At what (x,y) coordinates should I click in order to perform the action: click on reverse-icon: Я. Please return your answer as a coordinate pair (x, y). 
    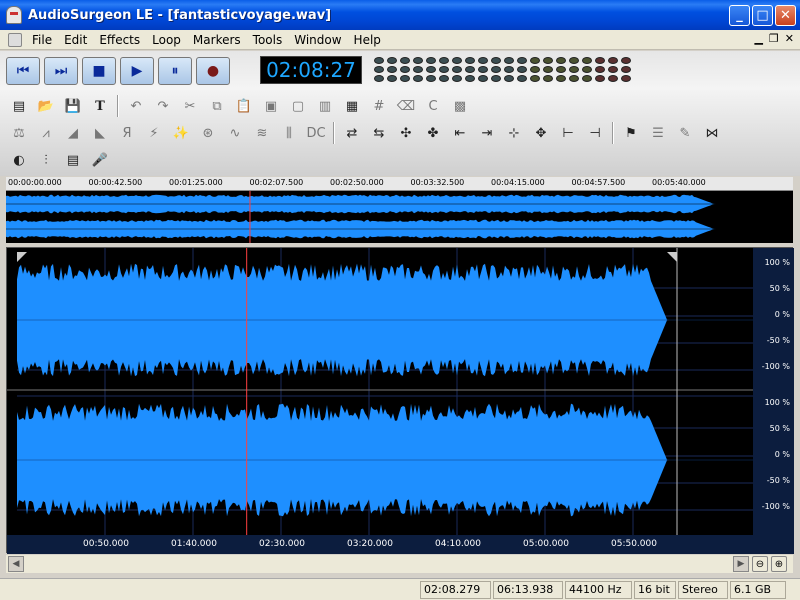
    Looking at the image, I should click on (127, 133).